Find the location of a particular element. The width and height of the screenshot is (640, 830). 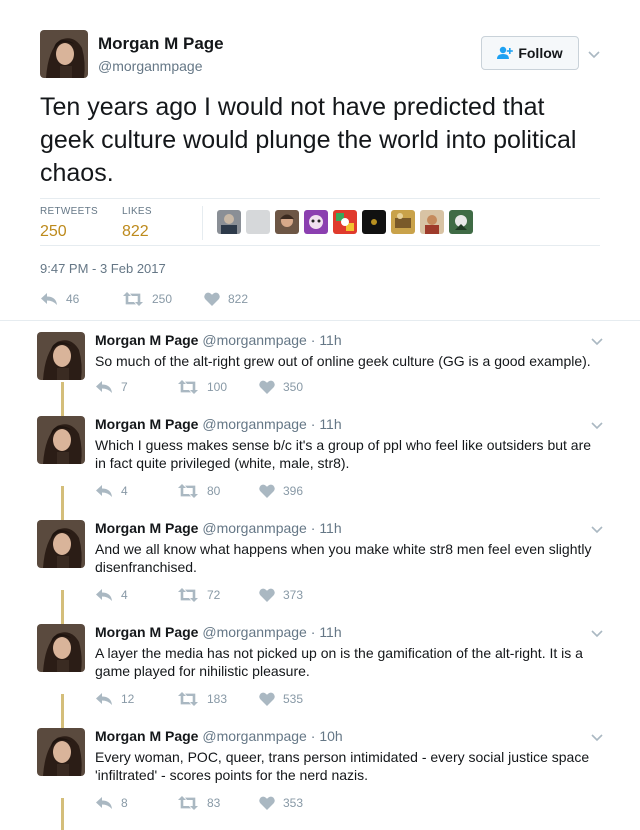

like-action: 396 is located at coordinates (281, 491).